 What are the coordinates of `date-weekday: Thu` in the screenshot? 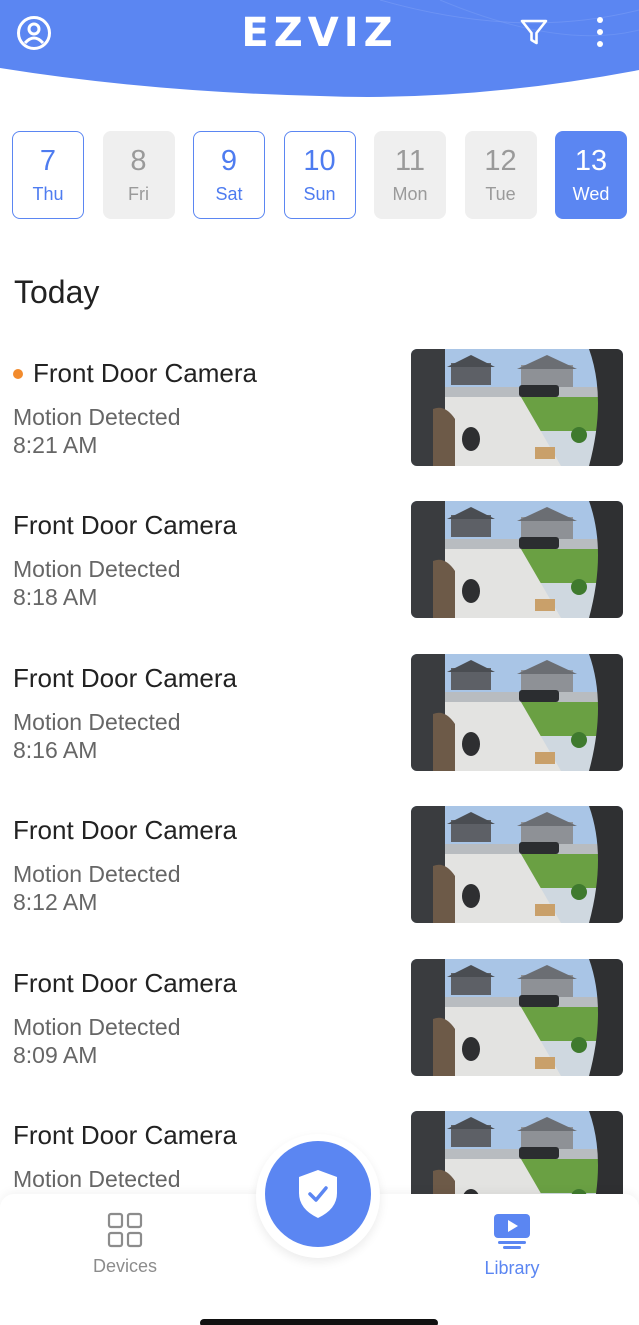 It's located at (48, 194).